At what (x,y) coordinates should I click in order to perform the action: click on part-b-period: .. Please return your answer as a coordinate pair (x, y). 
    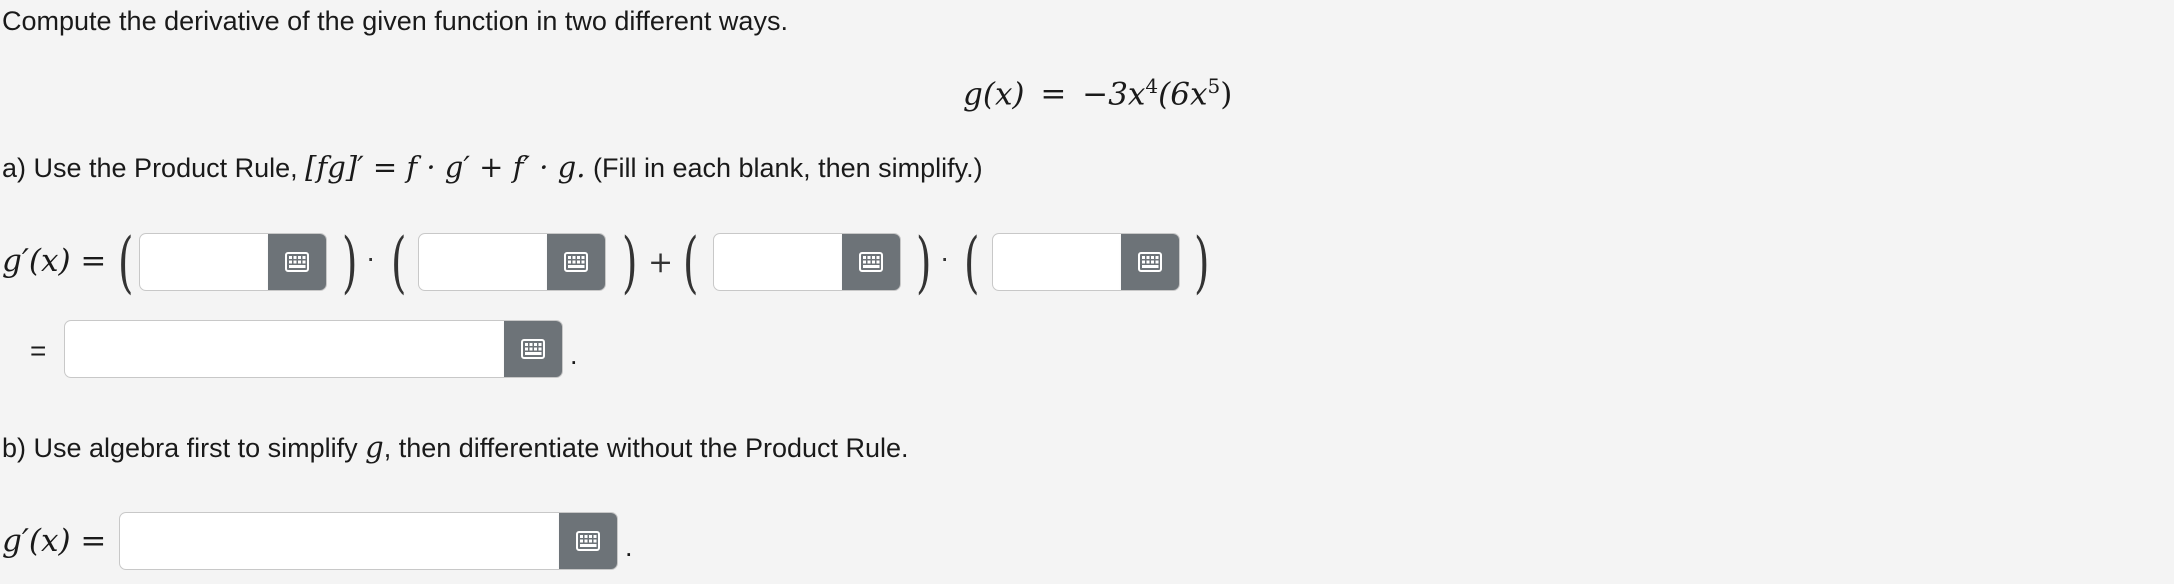
    Looking at the image, I should click on (629, 547).